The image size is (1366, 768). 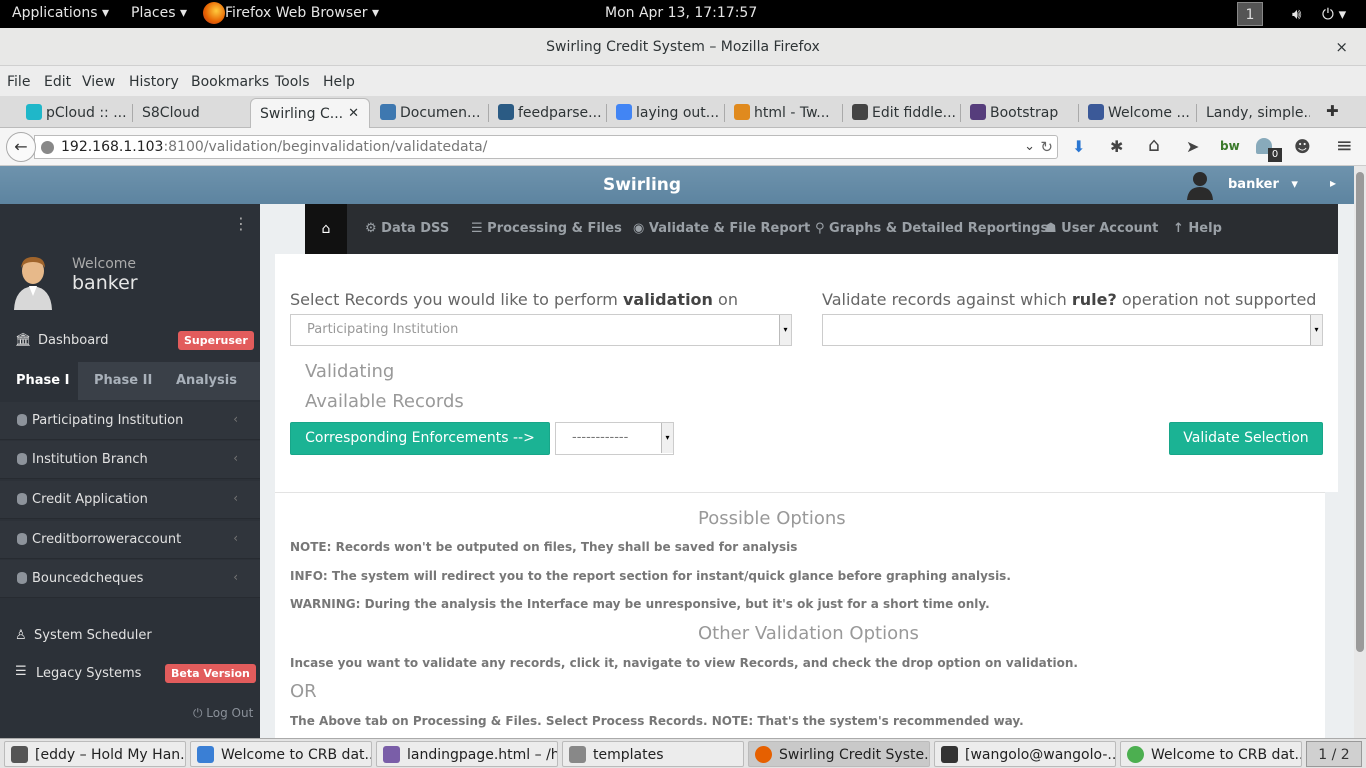 I want to click on bw-icon: bw, so click(x=1230, y=146).